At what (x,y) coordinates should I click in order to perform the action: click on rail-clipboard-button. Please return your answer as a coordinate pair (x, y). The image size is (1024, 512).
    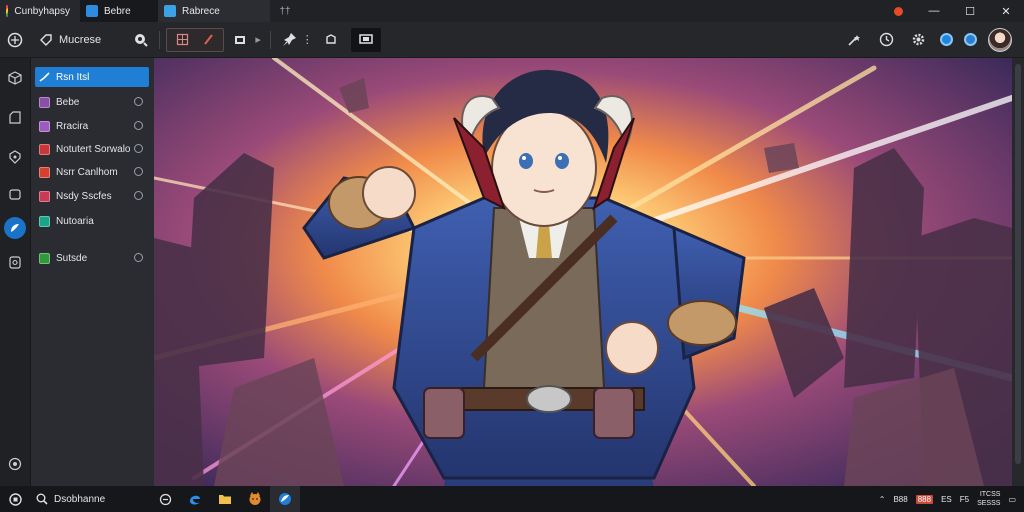
    Looking at the image, I should click on (15, 262).